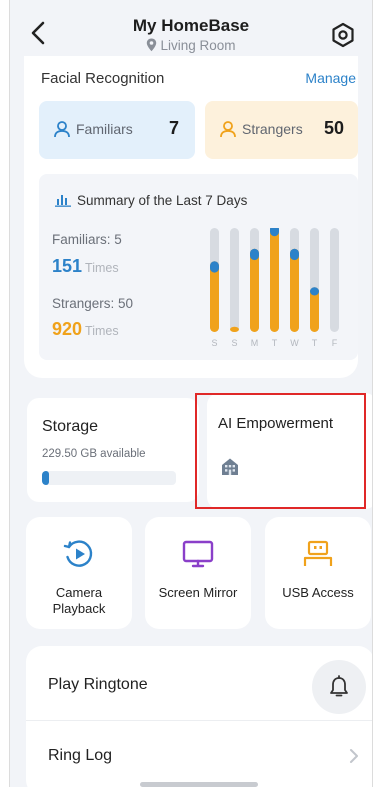 Image resolution: width=378 pixels, height=787 pixels. What do you see at coordinates (289, 451) in the screenshot?
I see `ai-empowerment-card: AI Empowerment` at bounding box center [289, 451].